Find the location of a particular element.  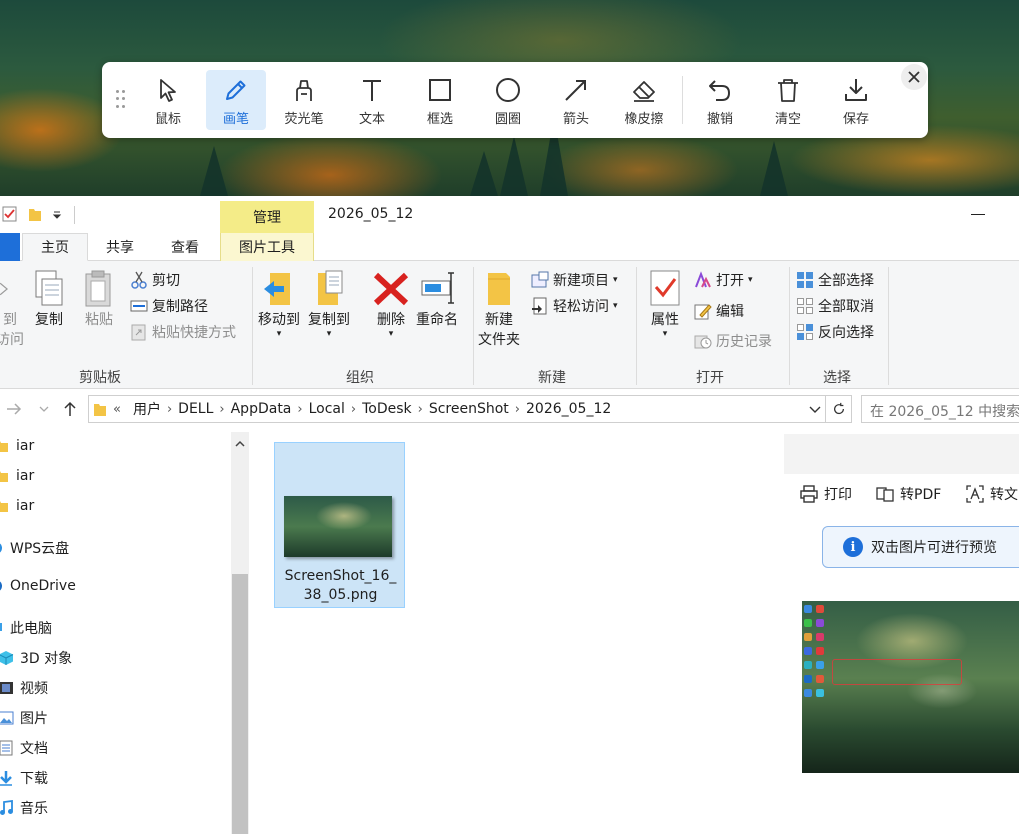

tool-cursor: 鼠标 is located at coordinates (168, 100).